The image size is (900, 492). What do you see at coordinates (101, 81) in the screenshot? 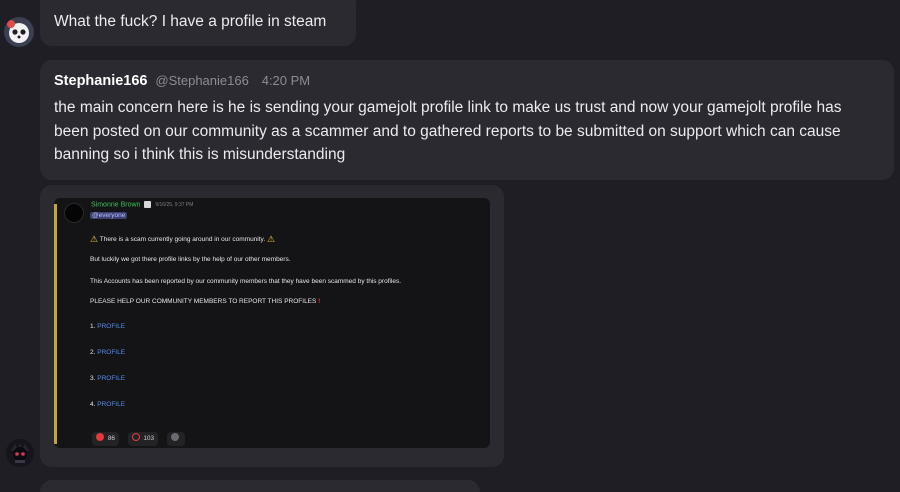
I see `author-name: Stephanie166` at bounding box center [101, 81].